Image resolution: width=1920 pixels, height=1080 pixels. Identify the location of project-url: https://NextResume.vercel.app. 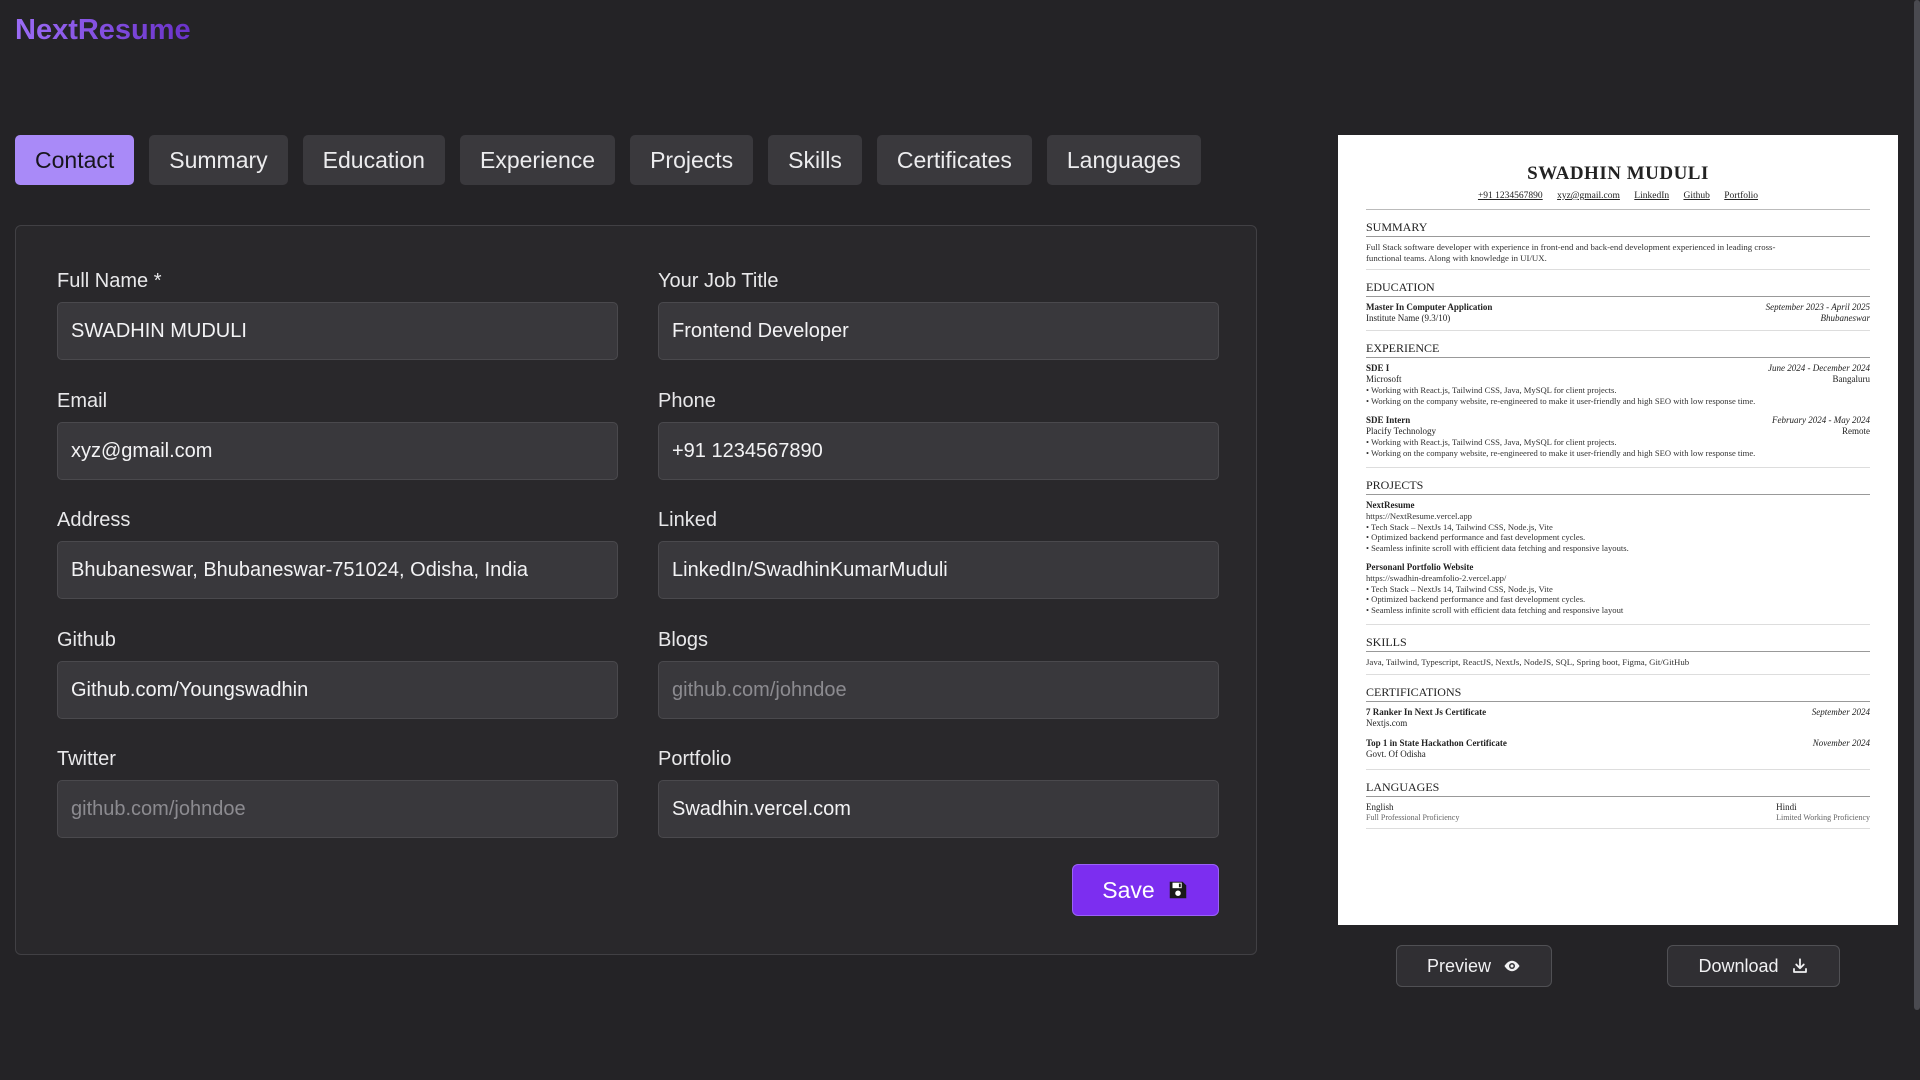
(1618, 516).